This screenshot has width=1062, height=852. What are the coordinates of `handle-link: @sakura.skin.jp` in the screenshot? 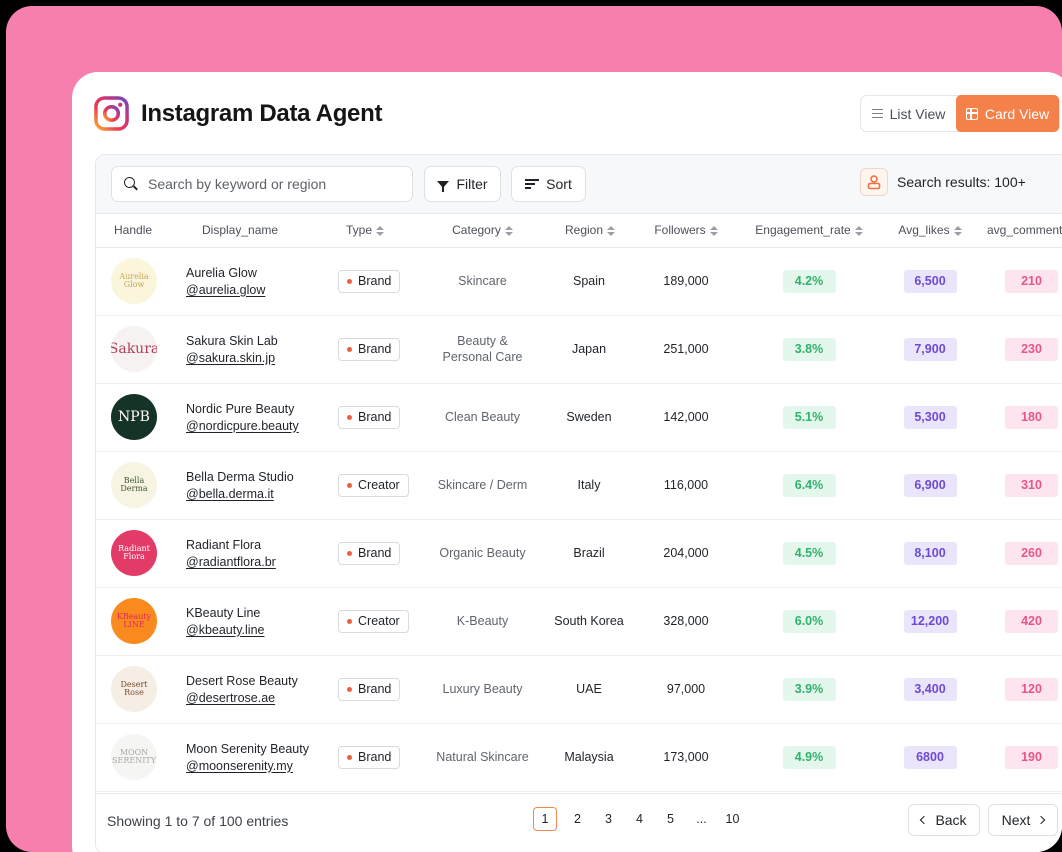 It's located at (261, 358).